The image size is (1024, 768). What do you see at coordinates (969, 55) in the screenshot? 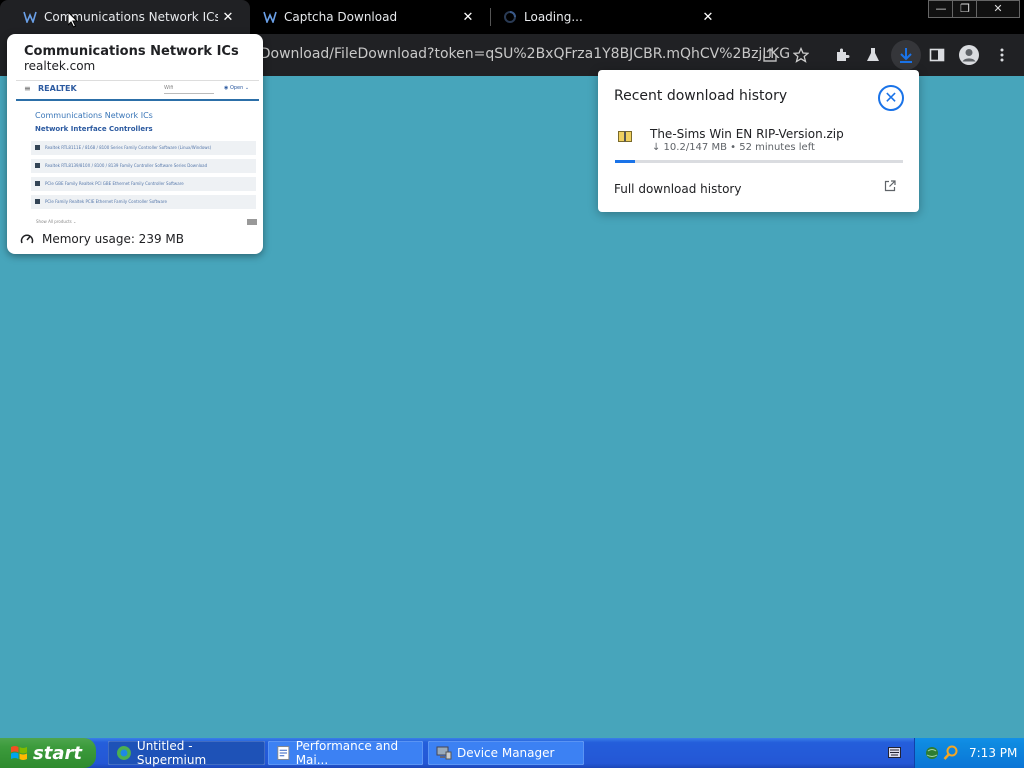
I see `profile-avatar-icon` at bounding box center [969, 55].